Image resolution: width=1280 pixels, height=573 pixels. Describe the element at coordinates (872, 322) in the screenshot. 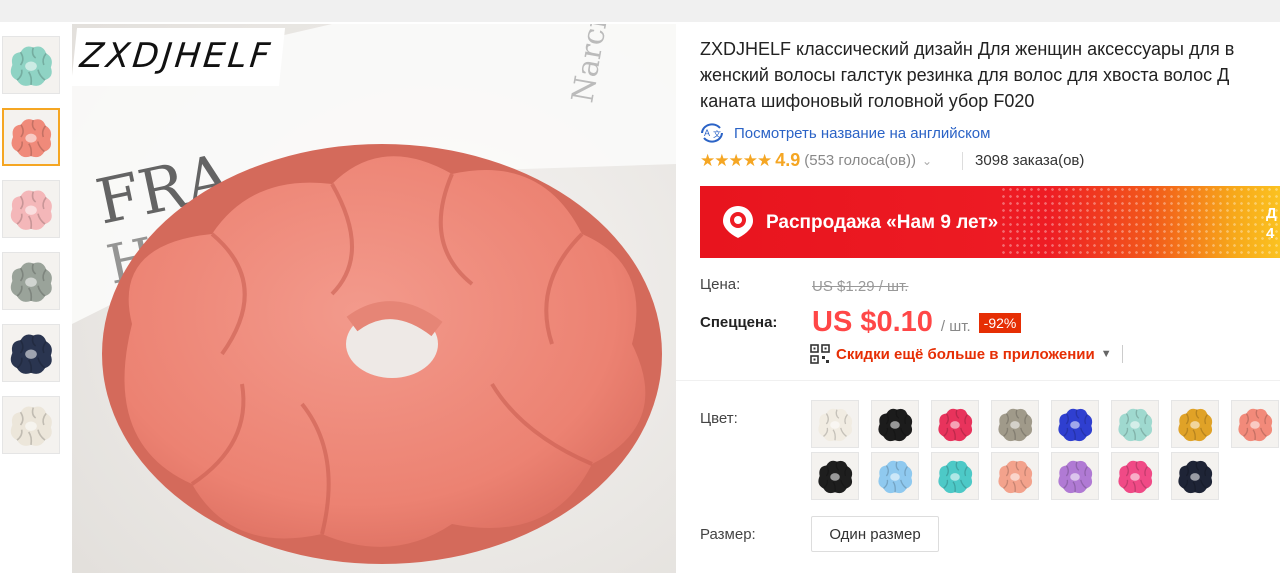

I see `price-value: US $0.10` at that location.